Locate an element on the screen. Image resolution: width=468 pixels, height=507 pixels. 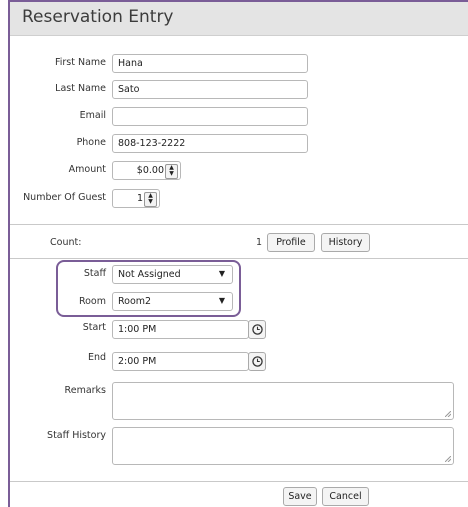
staff-label: Staff is located at coordinates (94, 273).